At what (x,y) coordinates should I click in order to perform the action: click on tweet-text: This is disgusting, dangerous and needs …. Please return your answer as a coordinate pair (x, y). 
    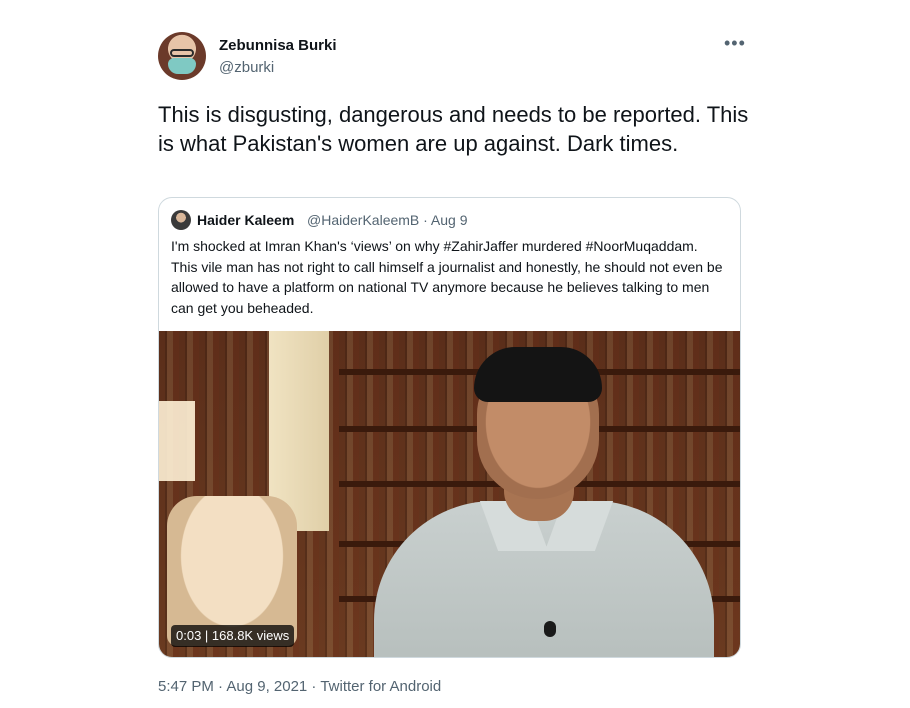
    Looking at the image, I should click on (453, 129).